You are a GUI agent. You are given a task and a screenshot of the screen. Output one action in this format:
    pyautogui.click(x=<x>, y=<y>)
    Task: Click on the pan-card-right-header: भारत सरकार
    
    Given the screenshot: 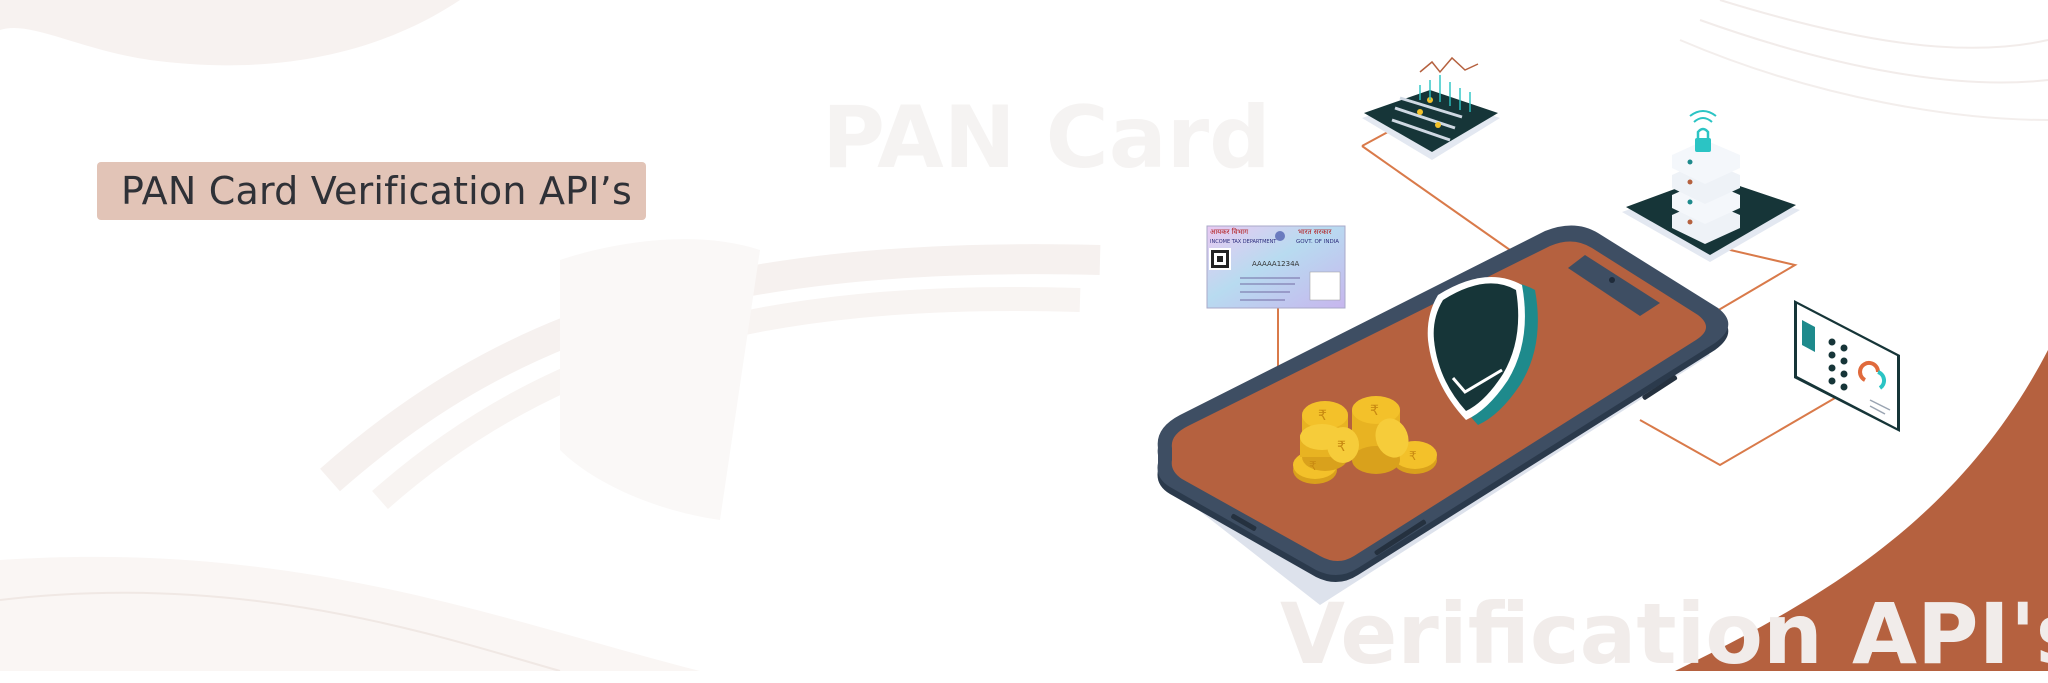 What is the action you would take?
    pyautogui.click(x=1315, y=232)
    